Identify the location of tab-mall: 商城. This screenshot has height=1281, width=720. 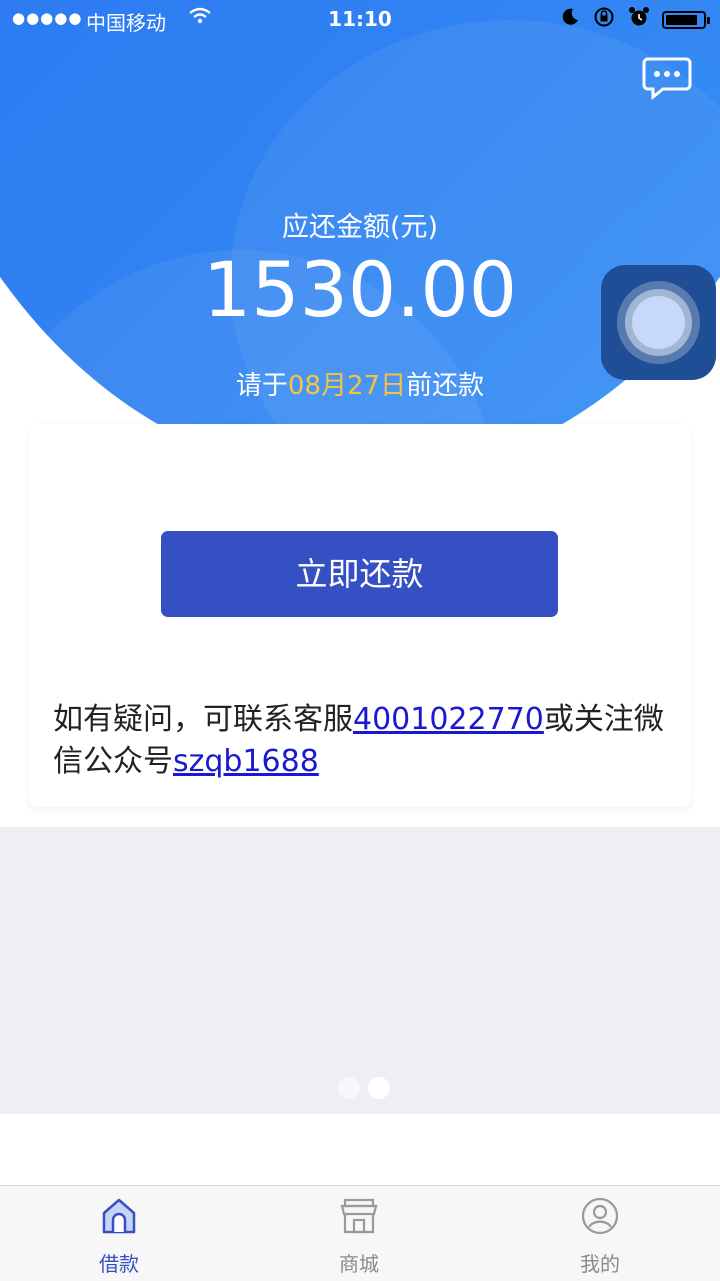
(359, 1236).